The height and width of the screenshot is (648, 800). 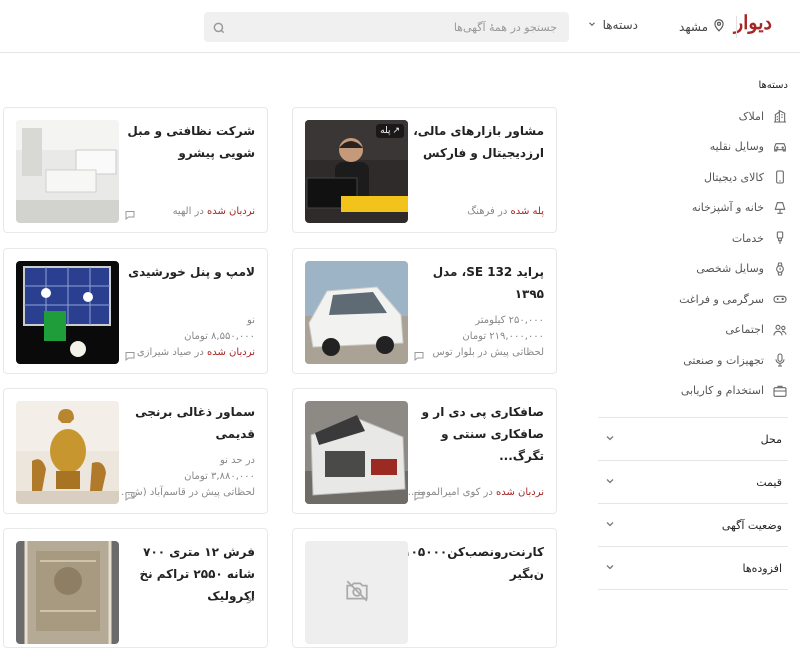 I want to click on ad-location: لحظاتی پیش در بلوار توس, so click(x=475, y=353).